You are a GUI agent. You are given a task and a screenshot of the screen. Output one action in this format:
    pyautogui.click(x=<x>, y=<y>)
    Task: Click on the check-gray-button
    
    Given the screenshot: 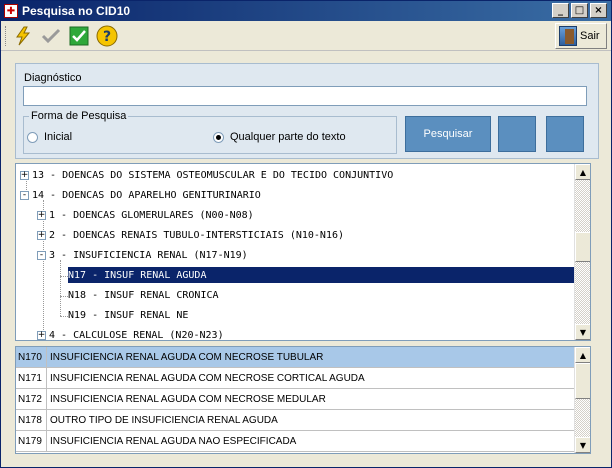 What is the action you would take?
    pyautogui.click(x=51, y=36)
    